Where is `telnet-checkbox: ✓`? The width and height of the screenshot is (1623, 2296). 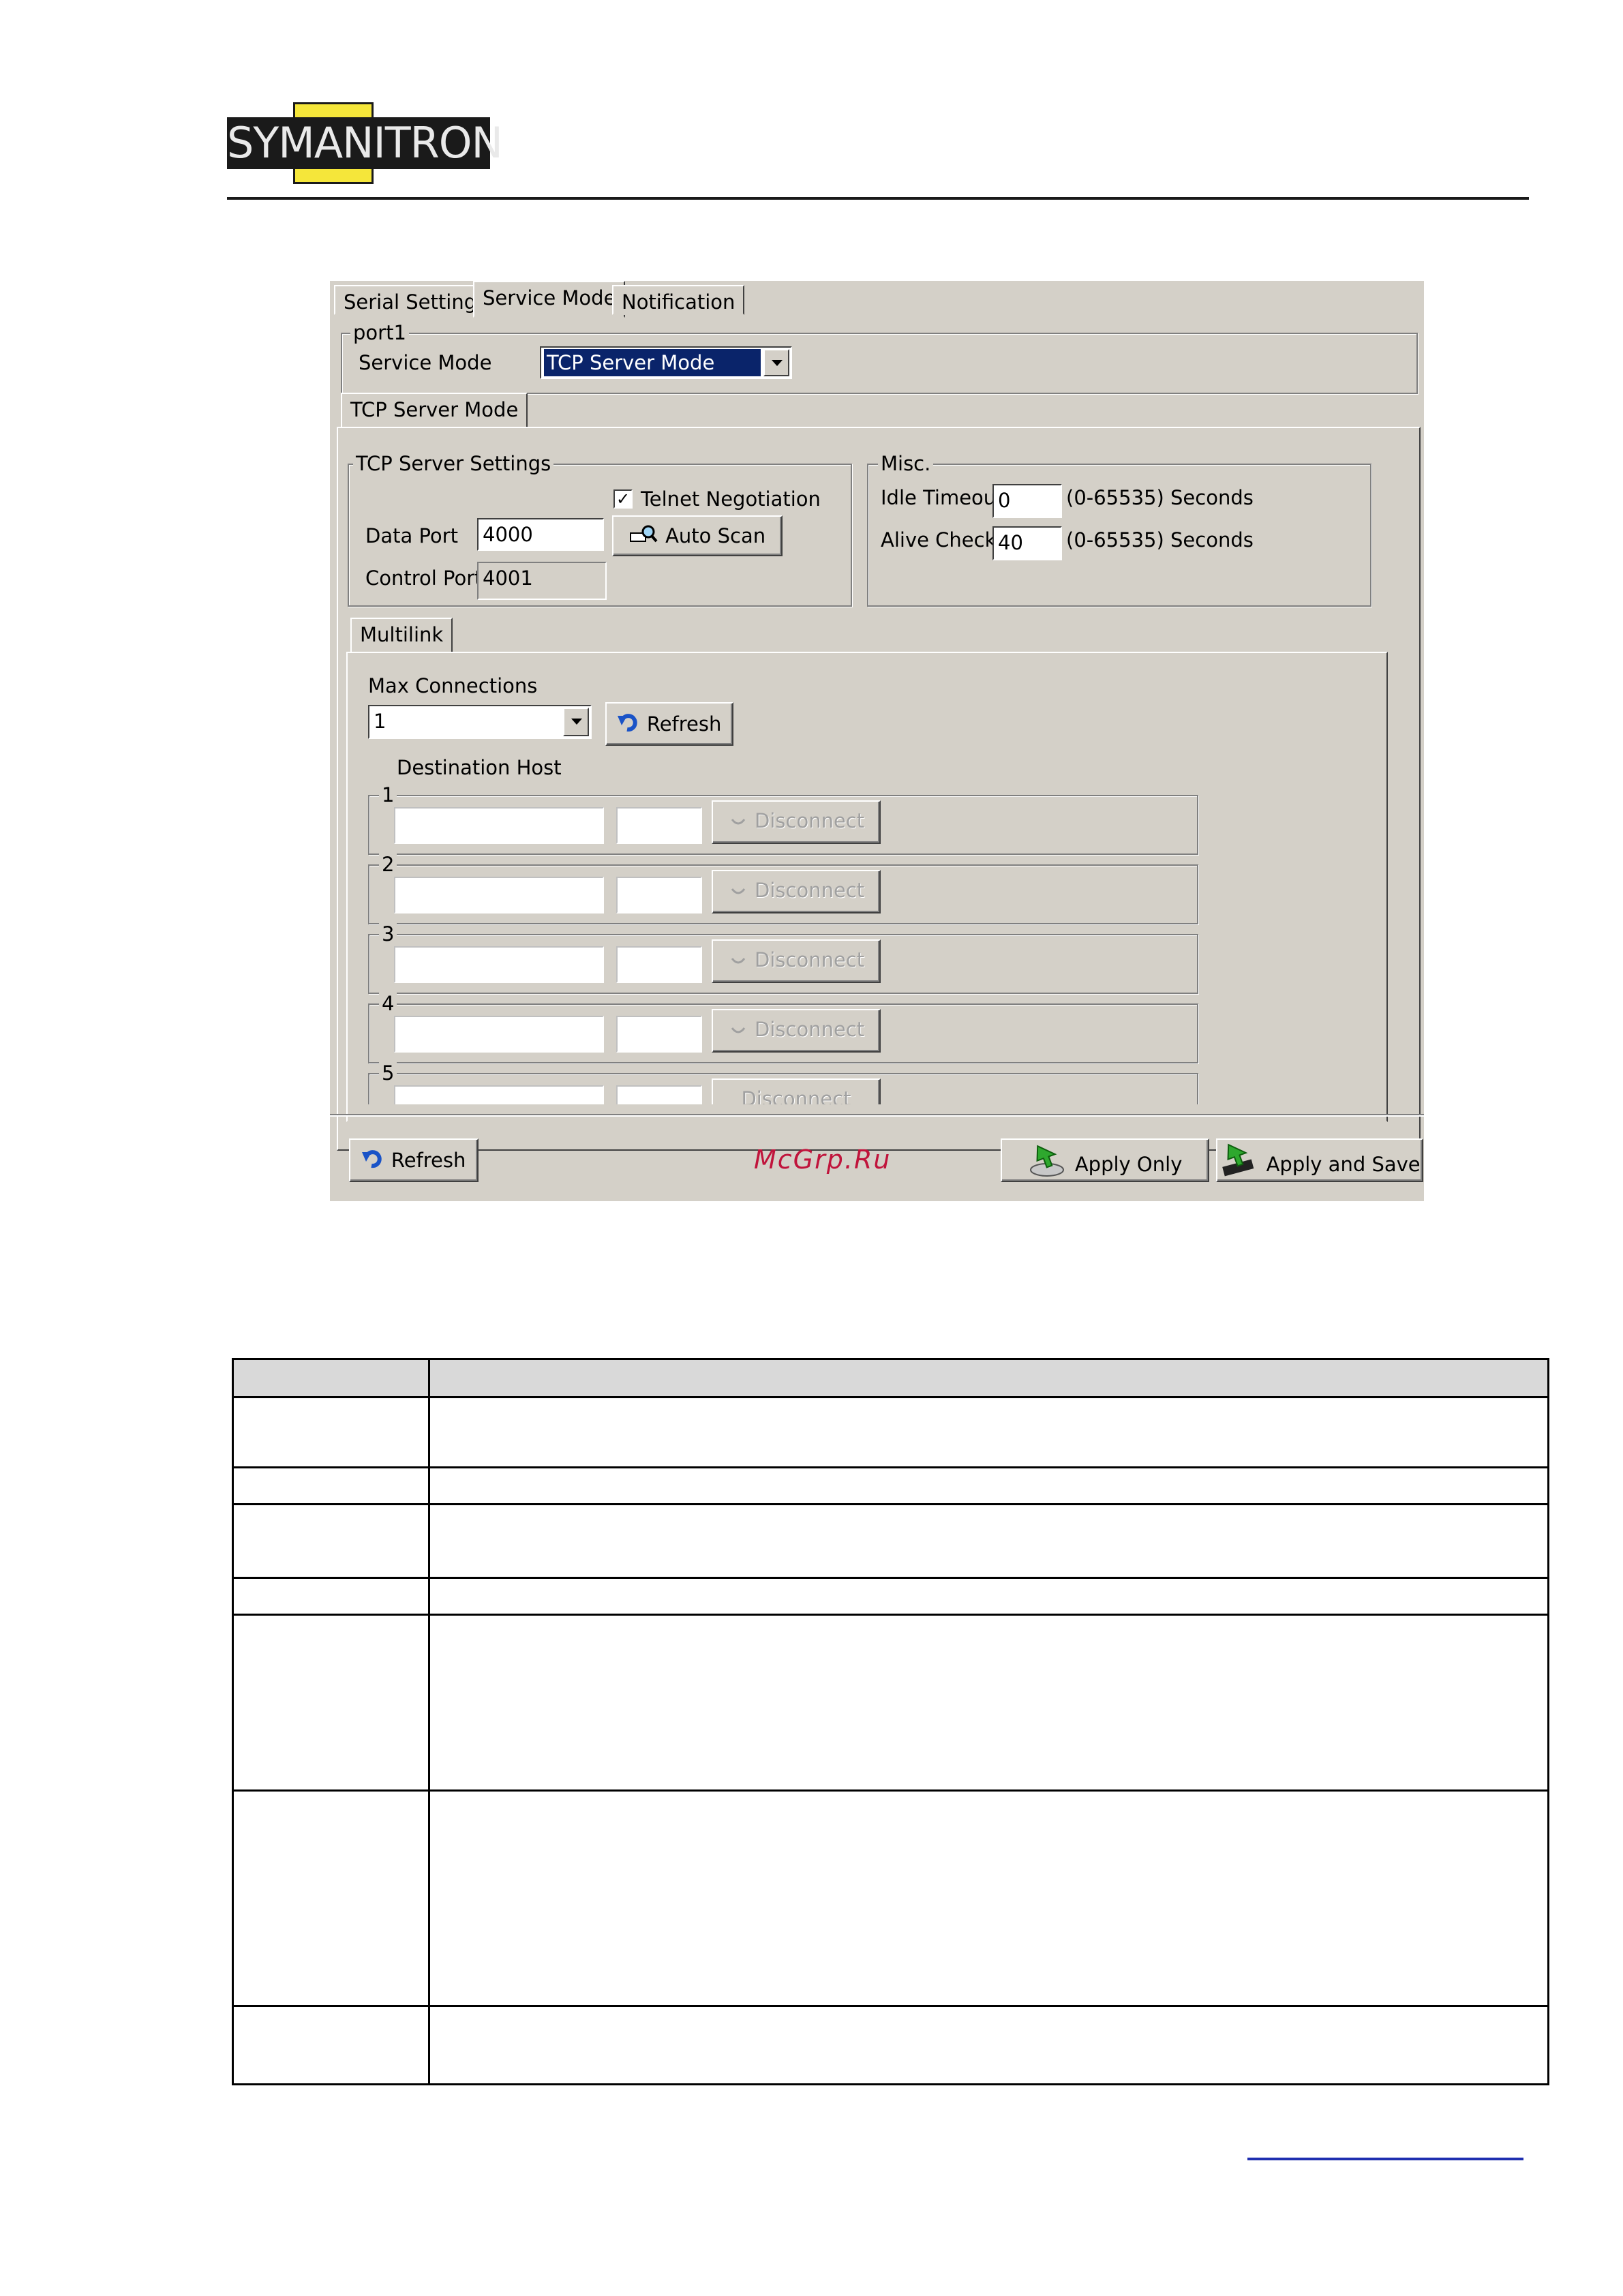
telnet-checkbox: ✓ is located at coordinates (623, 499).